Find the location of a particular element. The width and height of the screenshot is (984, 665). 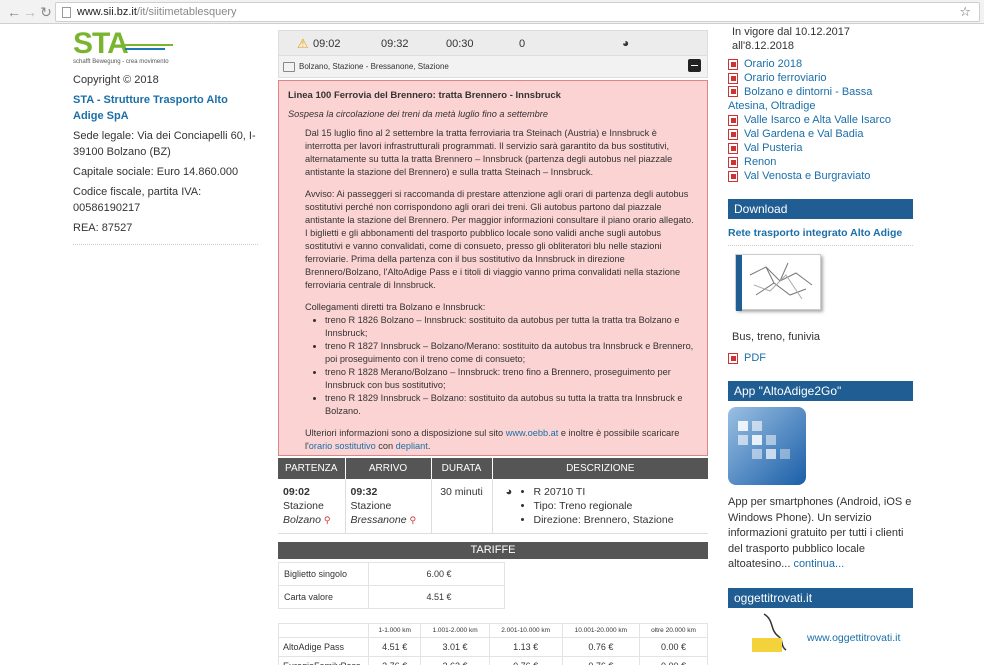

description-item: Tipo: Treno regionale is located at coordinates (619, 506).